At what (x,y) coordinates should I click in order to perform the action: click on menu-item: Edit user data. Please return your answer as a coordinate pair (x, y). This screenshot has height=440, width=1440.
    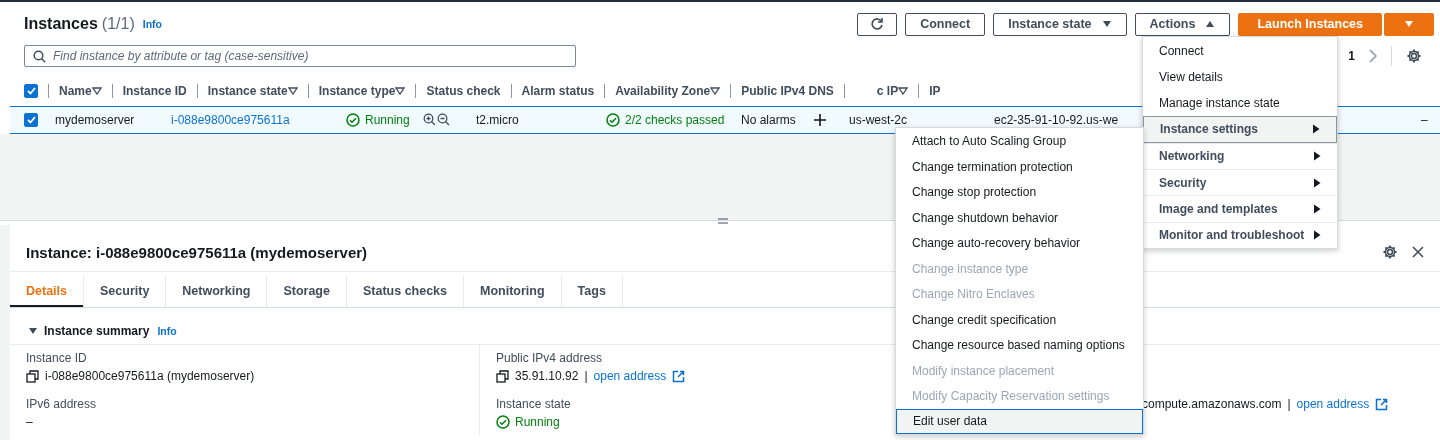
    Looking at the image, I should click on (1019, 421).